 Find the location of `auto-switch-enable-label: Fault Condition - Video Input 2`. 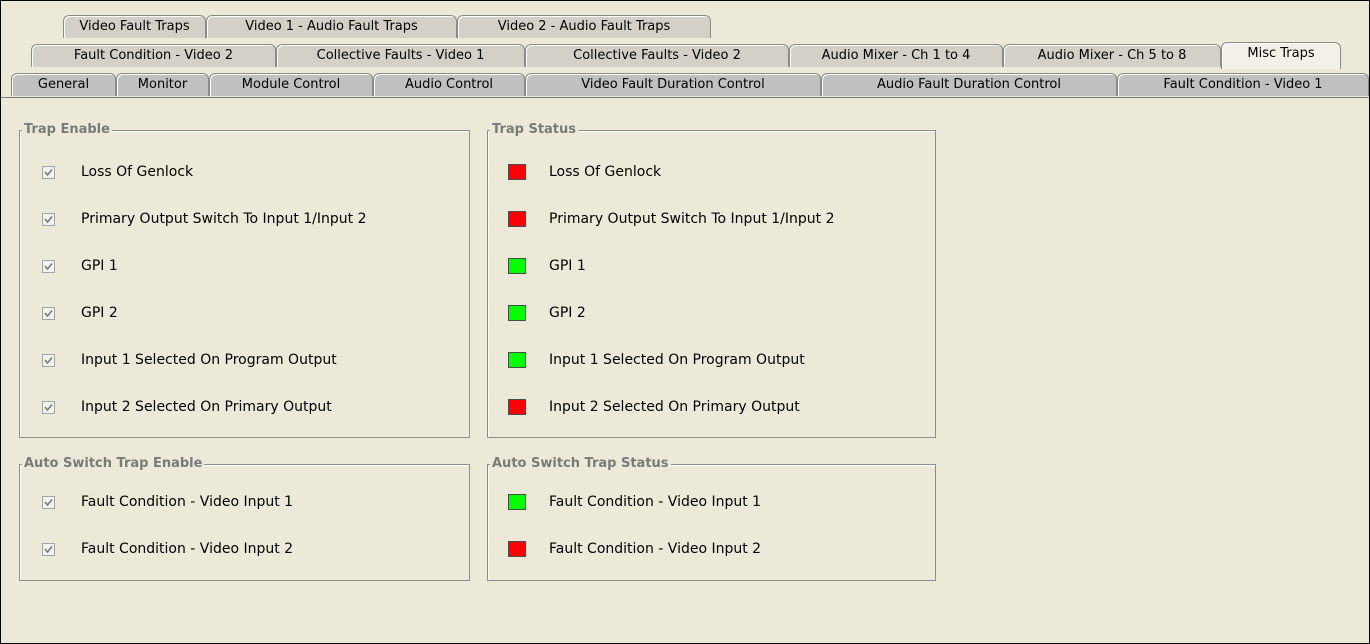

auto-switch-enable-label: Fault Condition - Video Input 2 is located at coordinates (187, 549).